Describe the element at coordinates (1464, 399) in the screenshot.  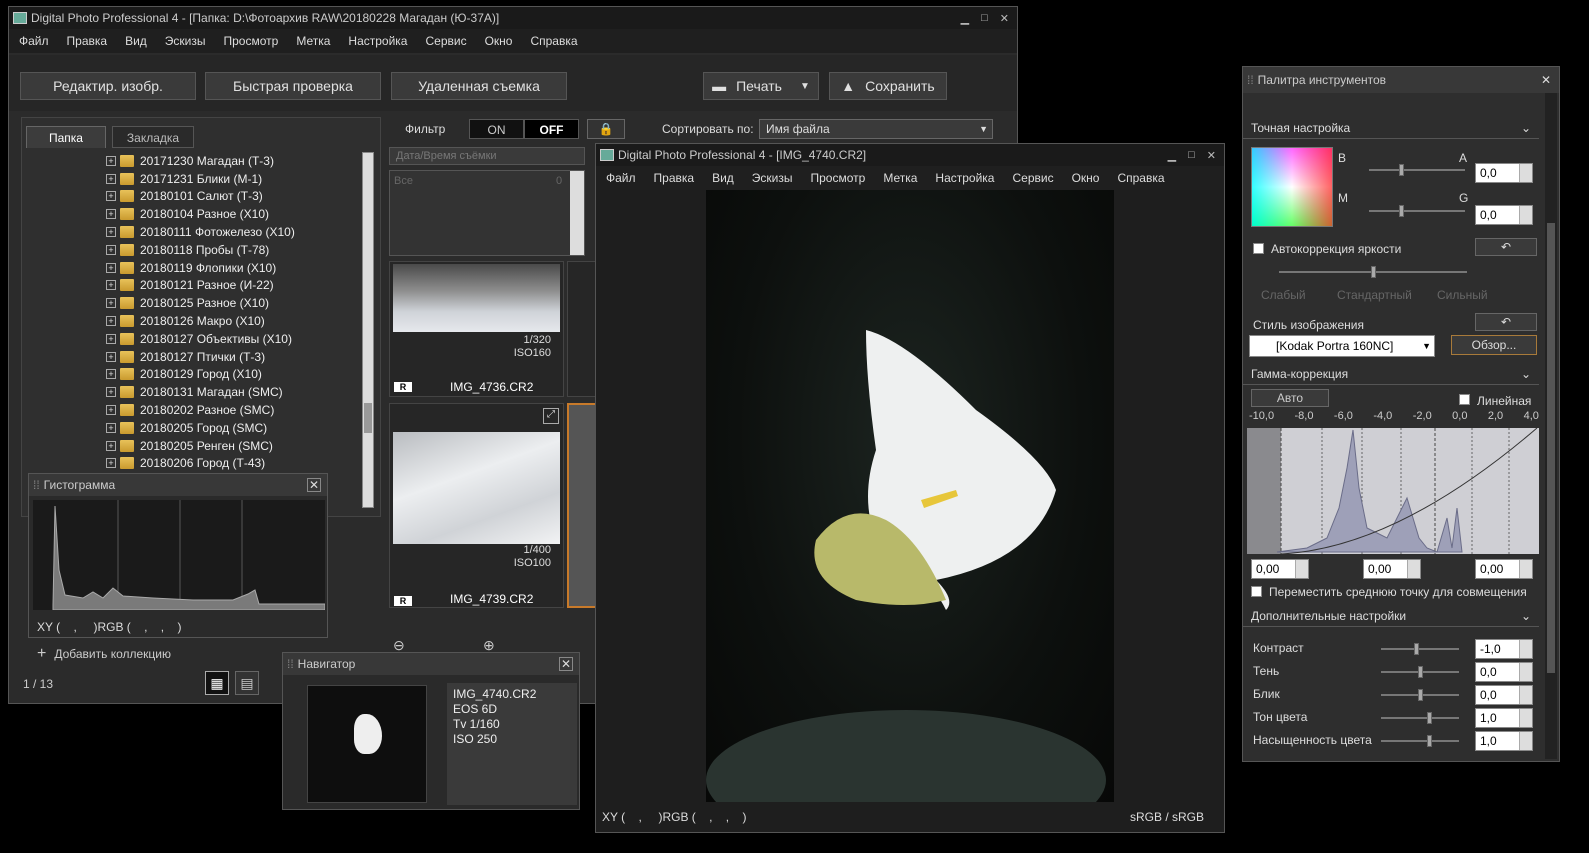
I see `linear-checkbox` at that location.